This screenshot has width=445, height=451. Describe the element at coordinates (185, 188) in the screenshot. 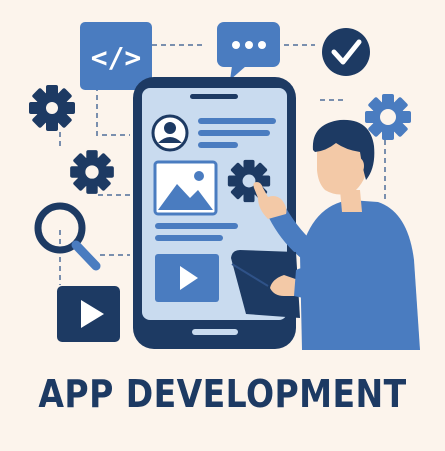

I see `image-icon` at that location.